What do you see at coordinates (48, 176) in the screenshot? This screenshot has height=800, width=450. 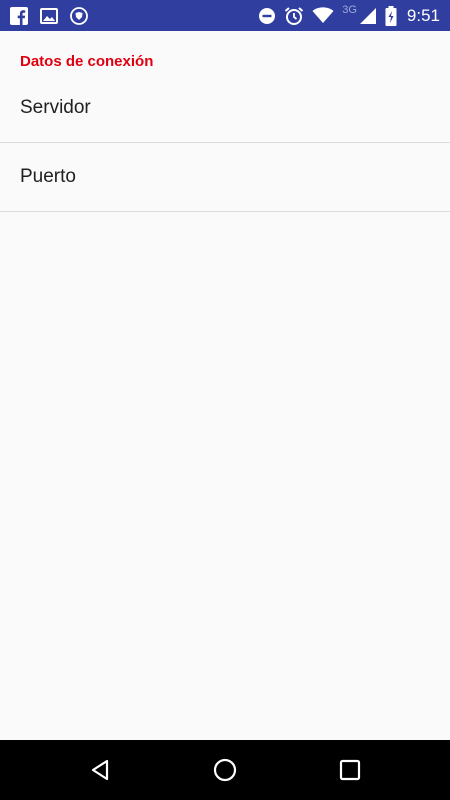 I see `preference-label: Puerto` at bounding box center [48, 176].